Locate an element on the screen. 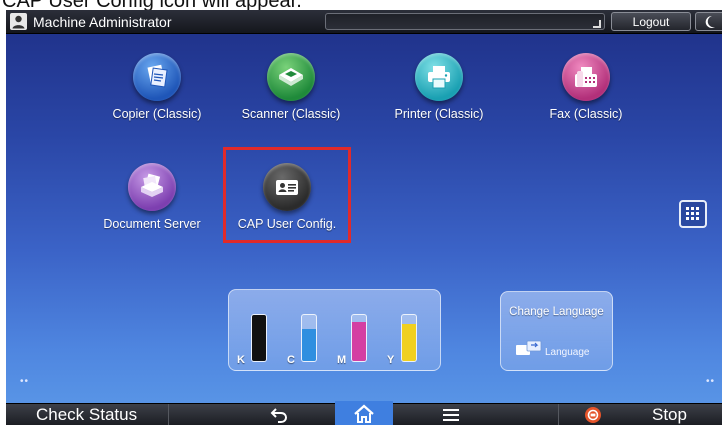  user-indicator: Machine Administrator is located at coordinates (91, 21).